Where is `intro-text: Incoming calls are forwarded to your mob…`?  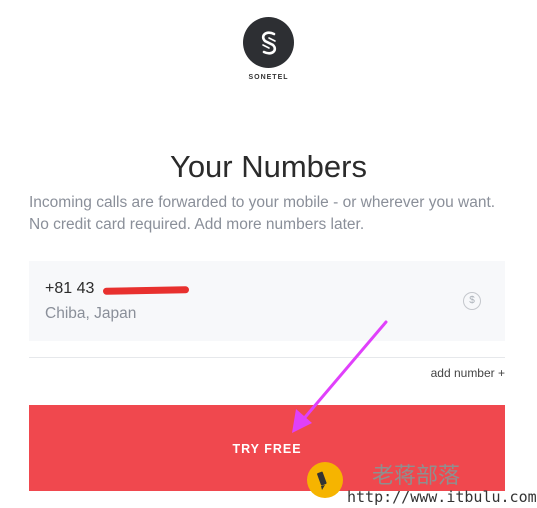
intro-text: Incoming calls are forwarded to your mob… is located at coordinates (262, 213).